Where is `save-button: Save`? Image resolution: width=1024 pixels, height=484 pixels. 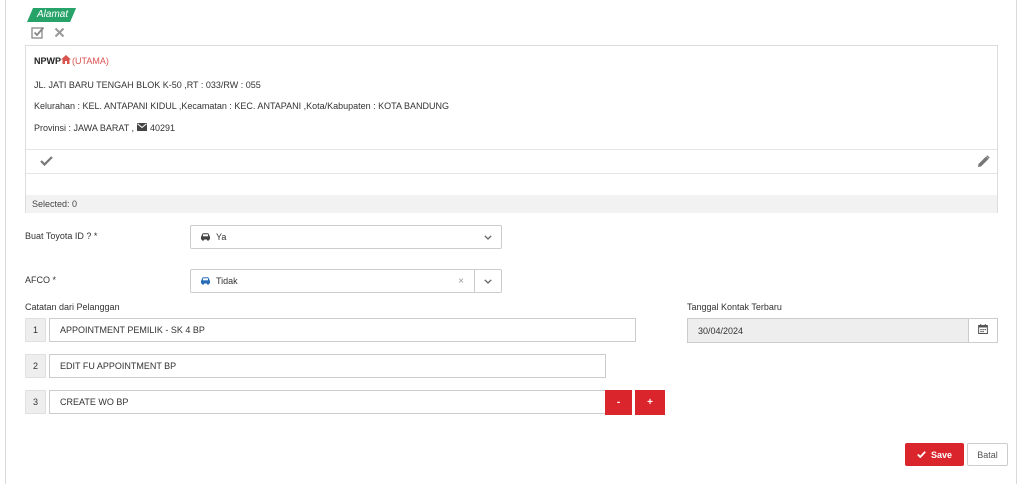
save-button: Save is located at coordinates (934, 454).